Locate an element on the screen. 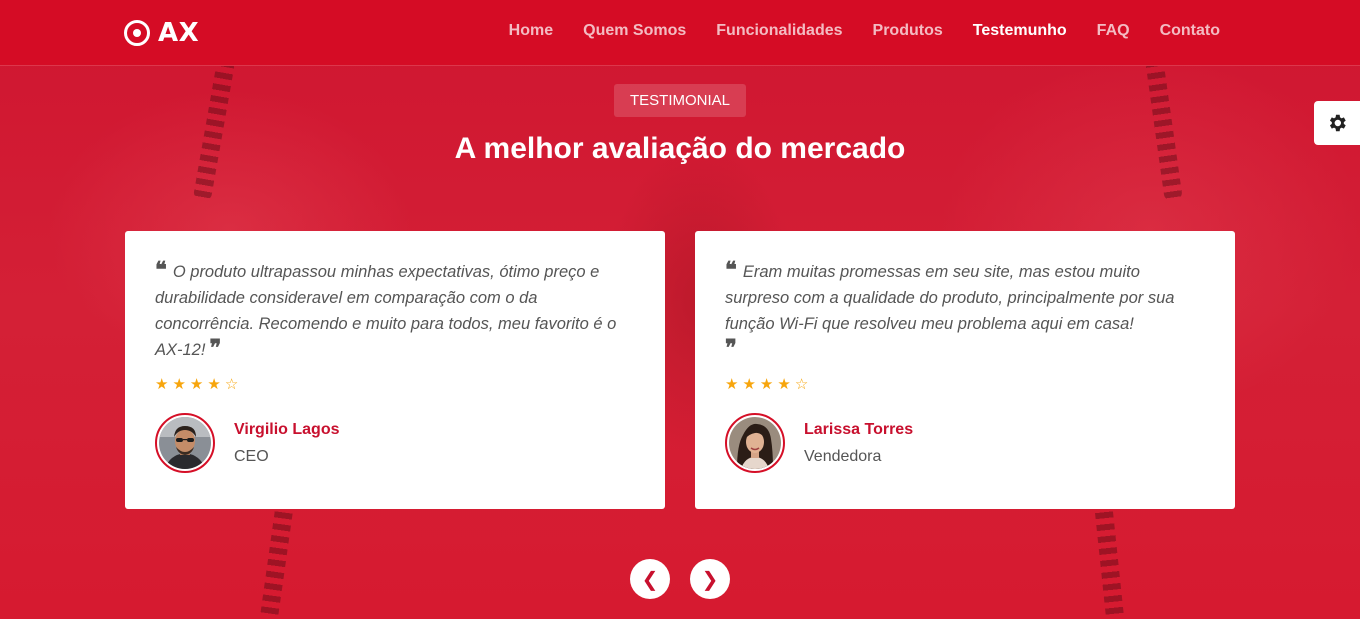 The image size is (1360, 619). man-portrait-icon is located at coordinates (185, 443).